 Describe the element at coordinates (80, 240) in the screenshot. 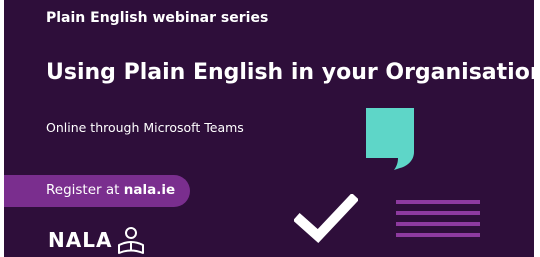

I see `nala-logo: NALA` at that location.